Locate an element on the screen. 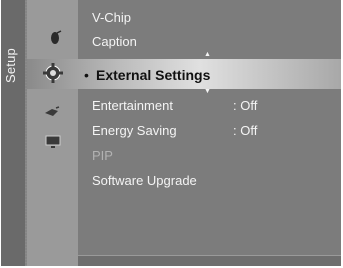 Image resolution: width=343 pixels, height=268 pixels. setup-side-tab: Setup is located at coordinates (13, 133).